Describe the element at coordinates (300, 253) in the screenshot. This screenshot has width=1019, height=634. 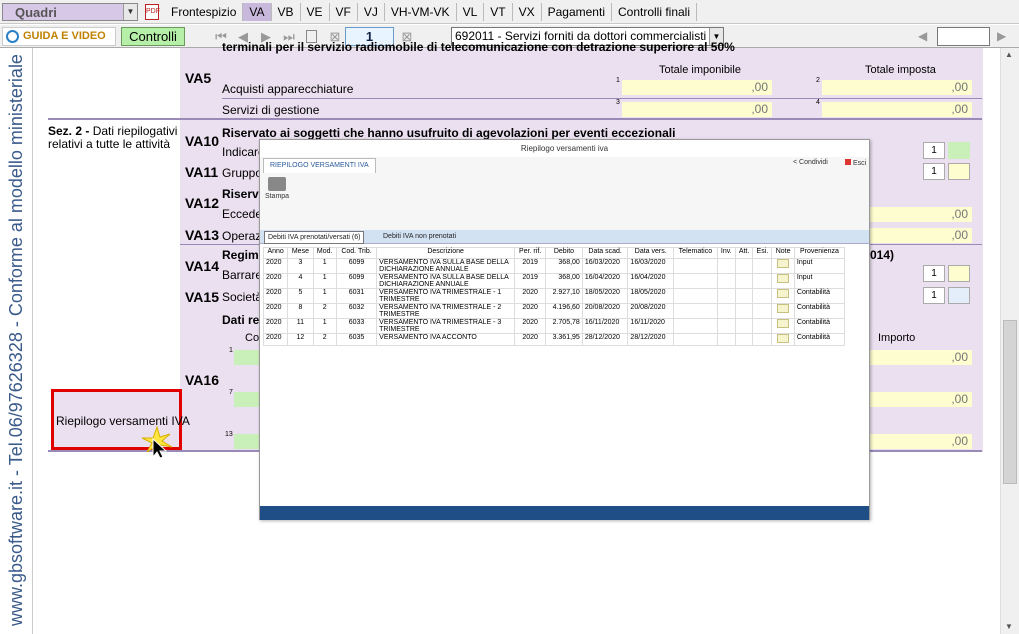
I see `col-mese: Mese` at that location.